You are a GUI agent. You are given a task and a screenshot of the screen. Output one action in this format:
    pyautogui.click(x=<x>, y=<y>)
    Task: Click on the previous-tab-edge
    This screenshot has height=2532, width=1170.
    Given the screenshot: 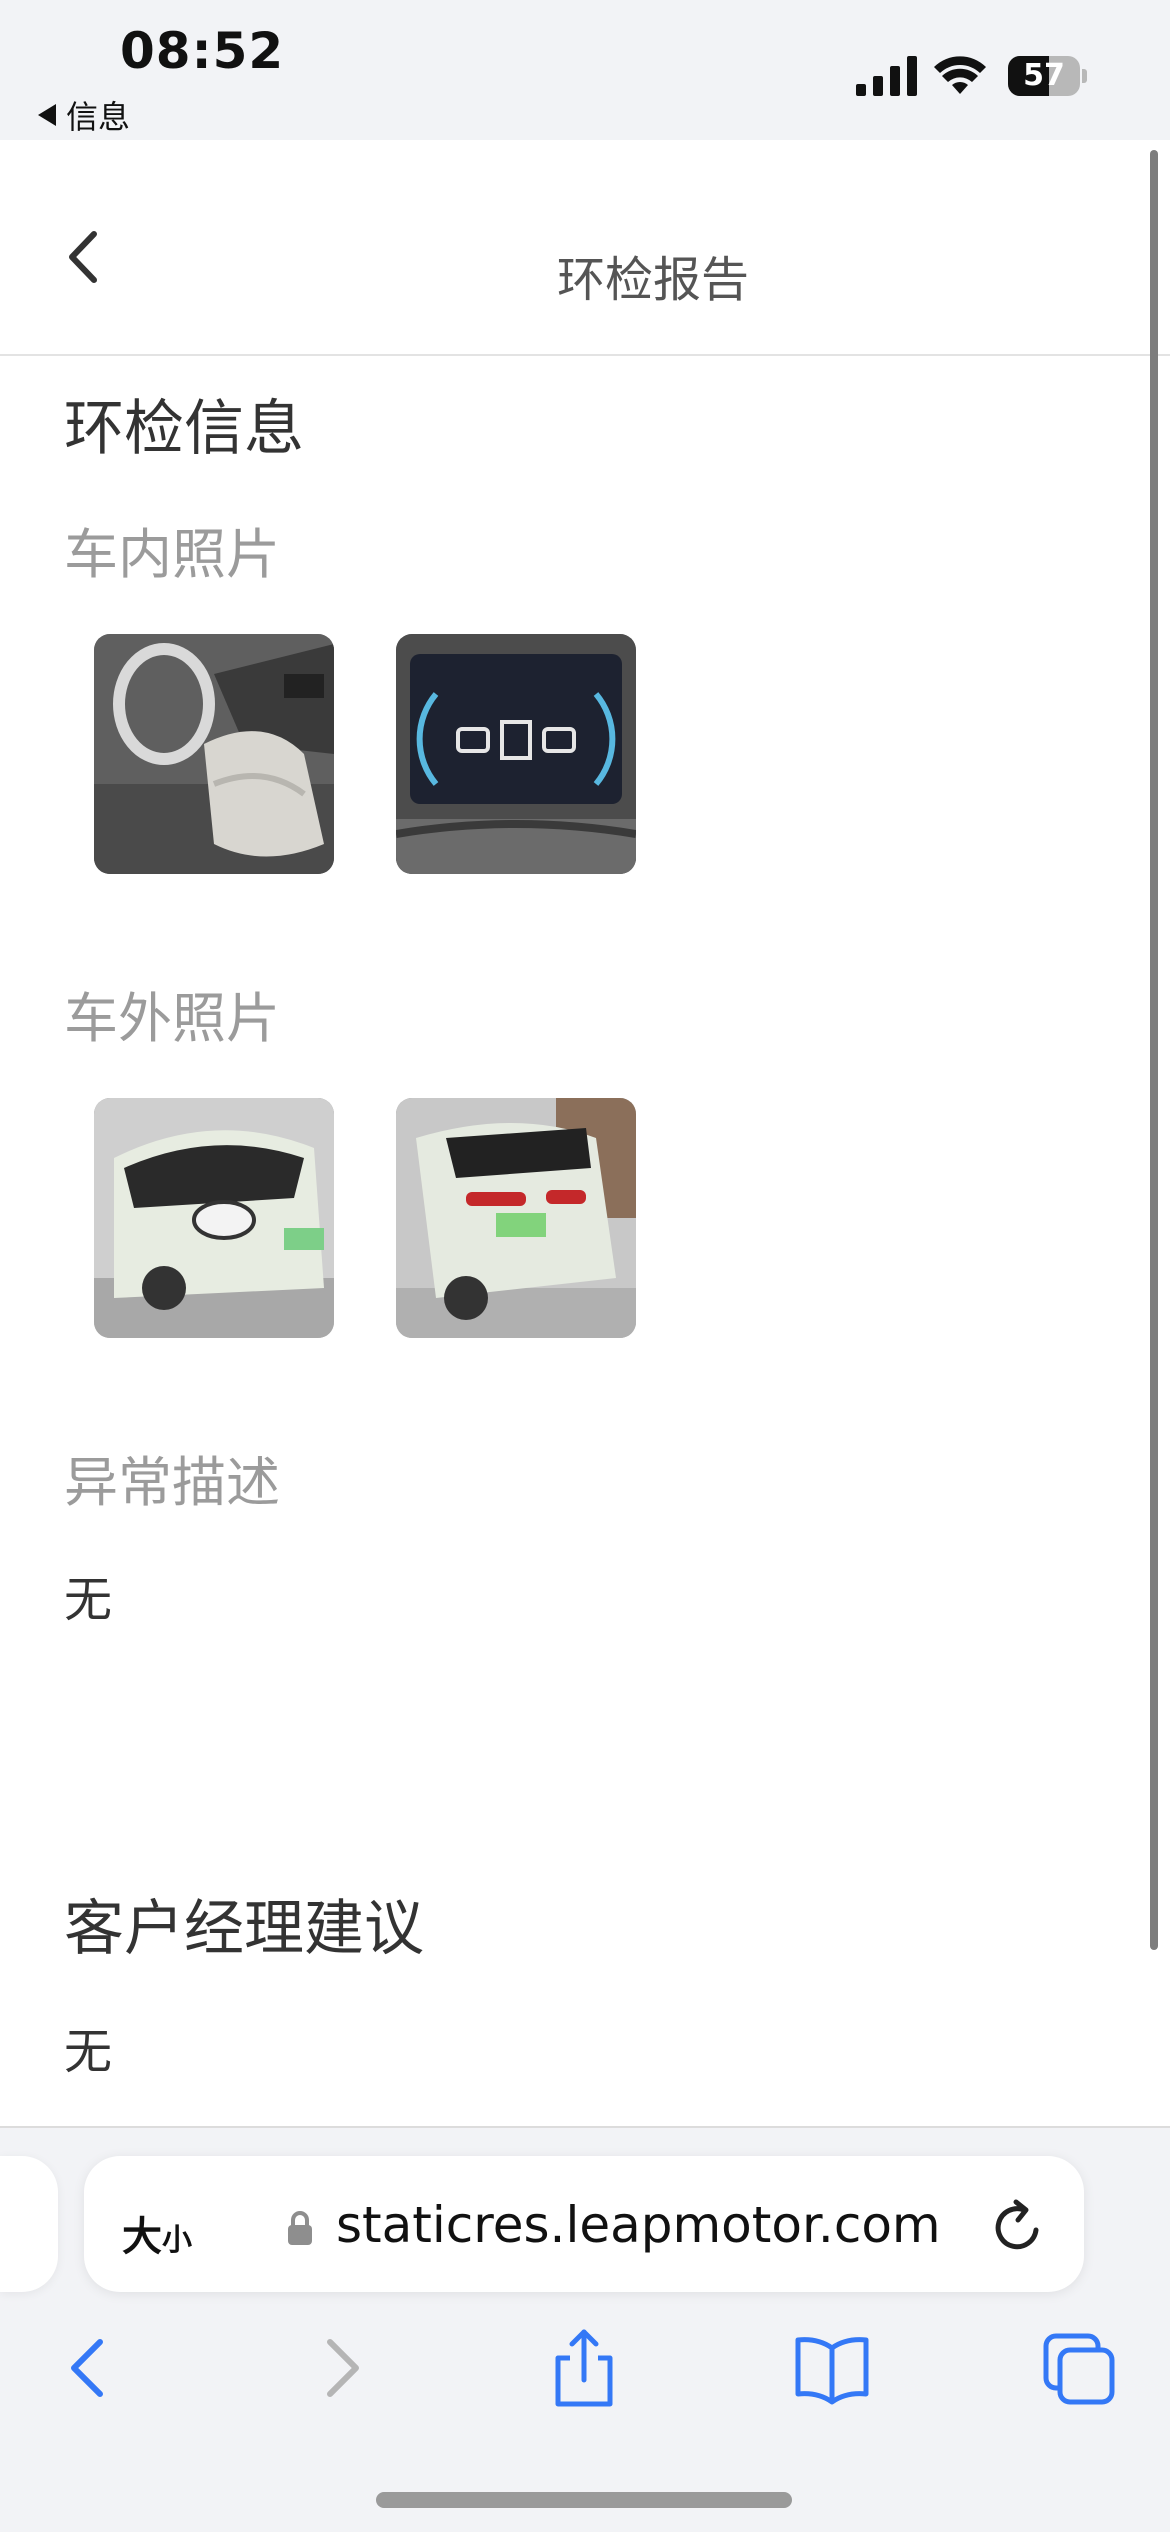 What is the action you would take?
    pyautogui.click(x=29, y=2224)
    